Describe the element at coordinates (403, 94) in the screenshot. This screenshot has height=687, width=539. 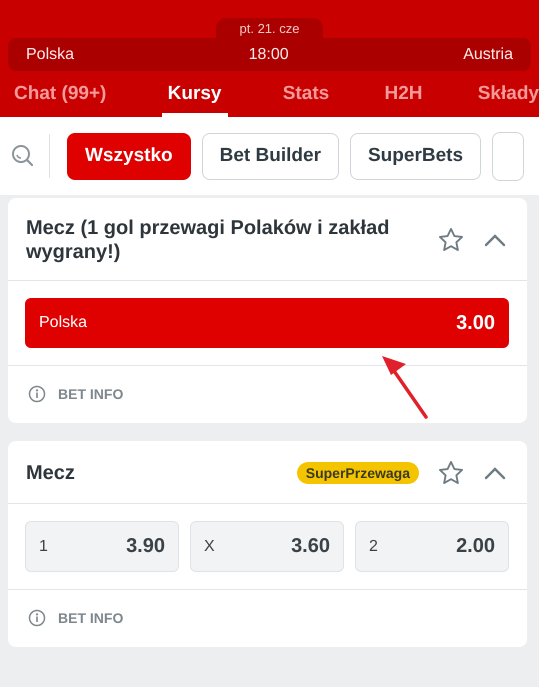
I see `tab: H2H` at that location.